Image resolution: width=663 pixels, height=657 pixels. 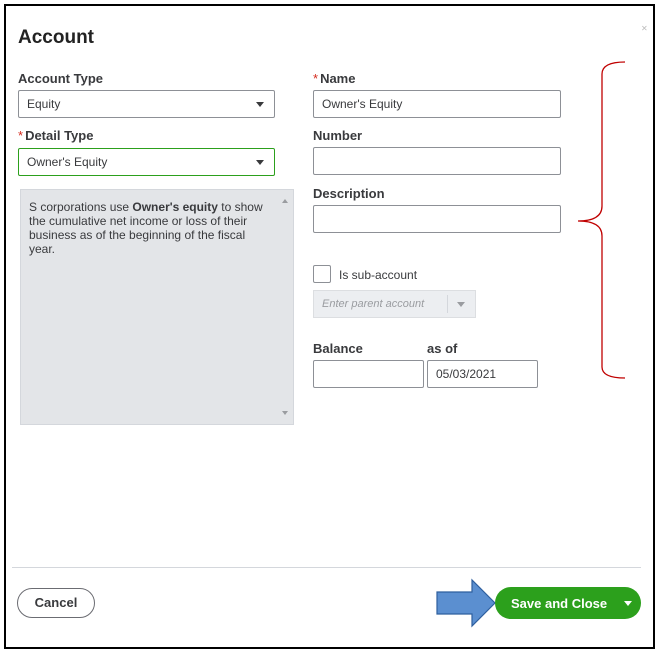 What do you see at coordinates (442, 348) in the screenshot?
I see `as-of-label: as of` at bounding box center [442, 348].